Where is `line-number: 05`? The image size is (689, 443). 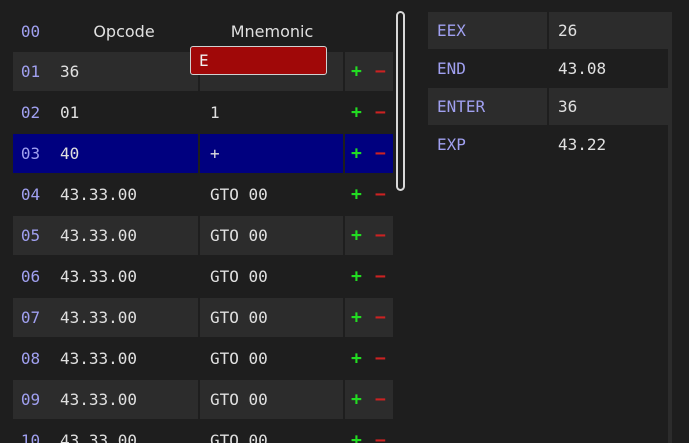
line-number: 05 is located at coordinates (30, 235).